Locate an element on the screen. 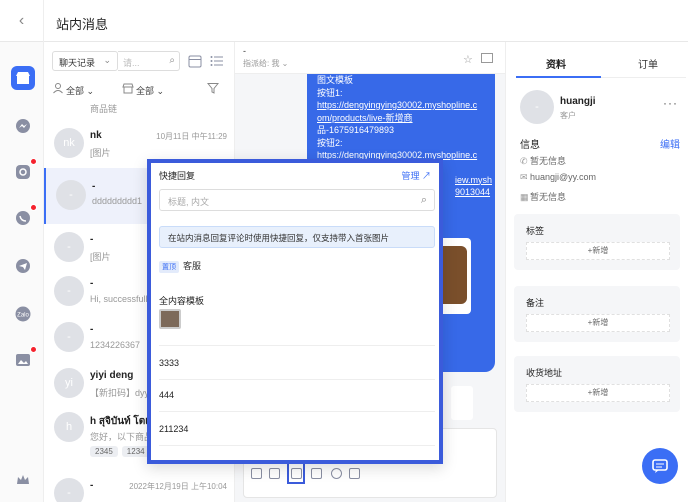 The height and width of the screenshot is (502, 688). conversation-preview: 商品链 is located at coordinates (104, 109).